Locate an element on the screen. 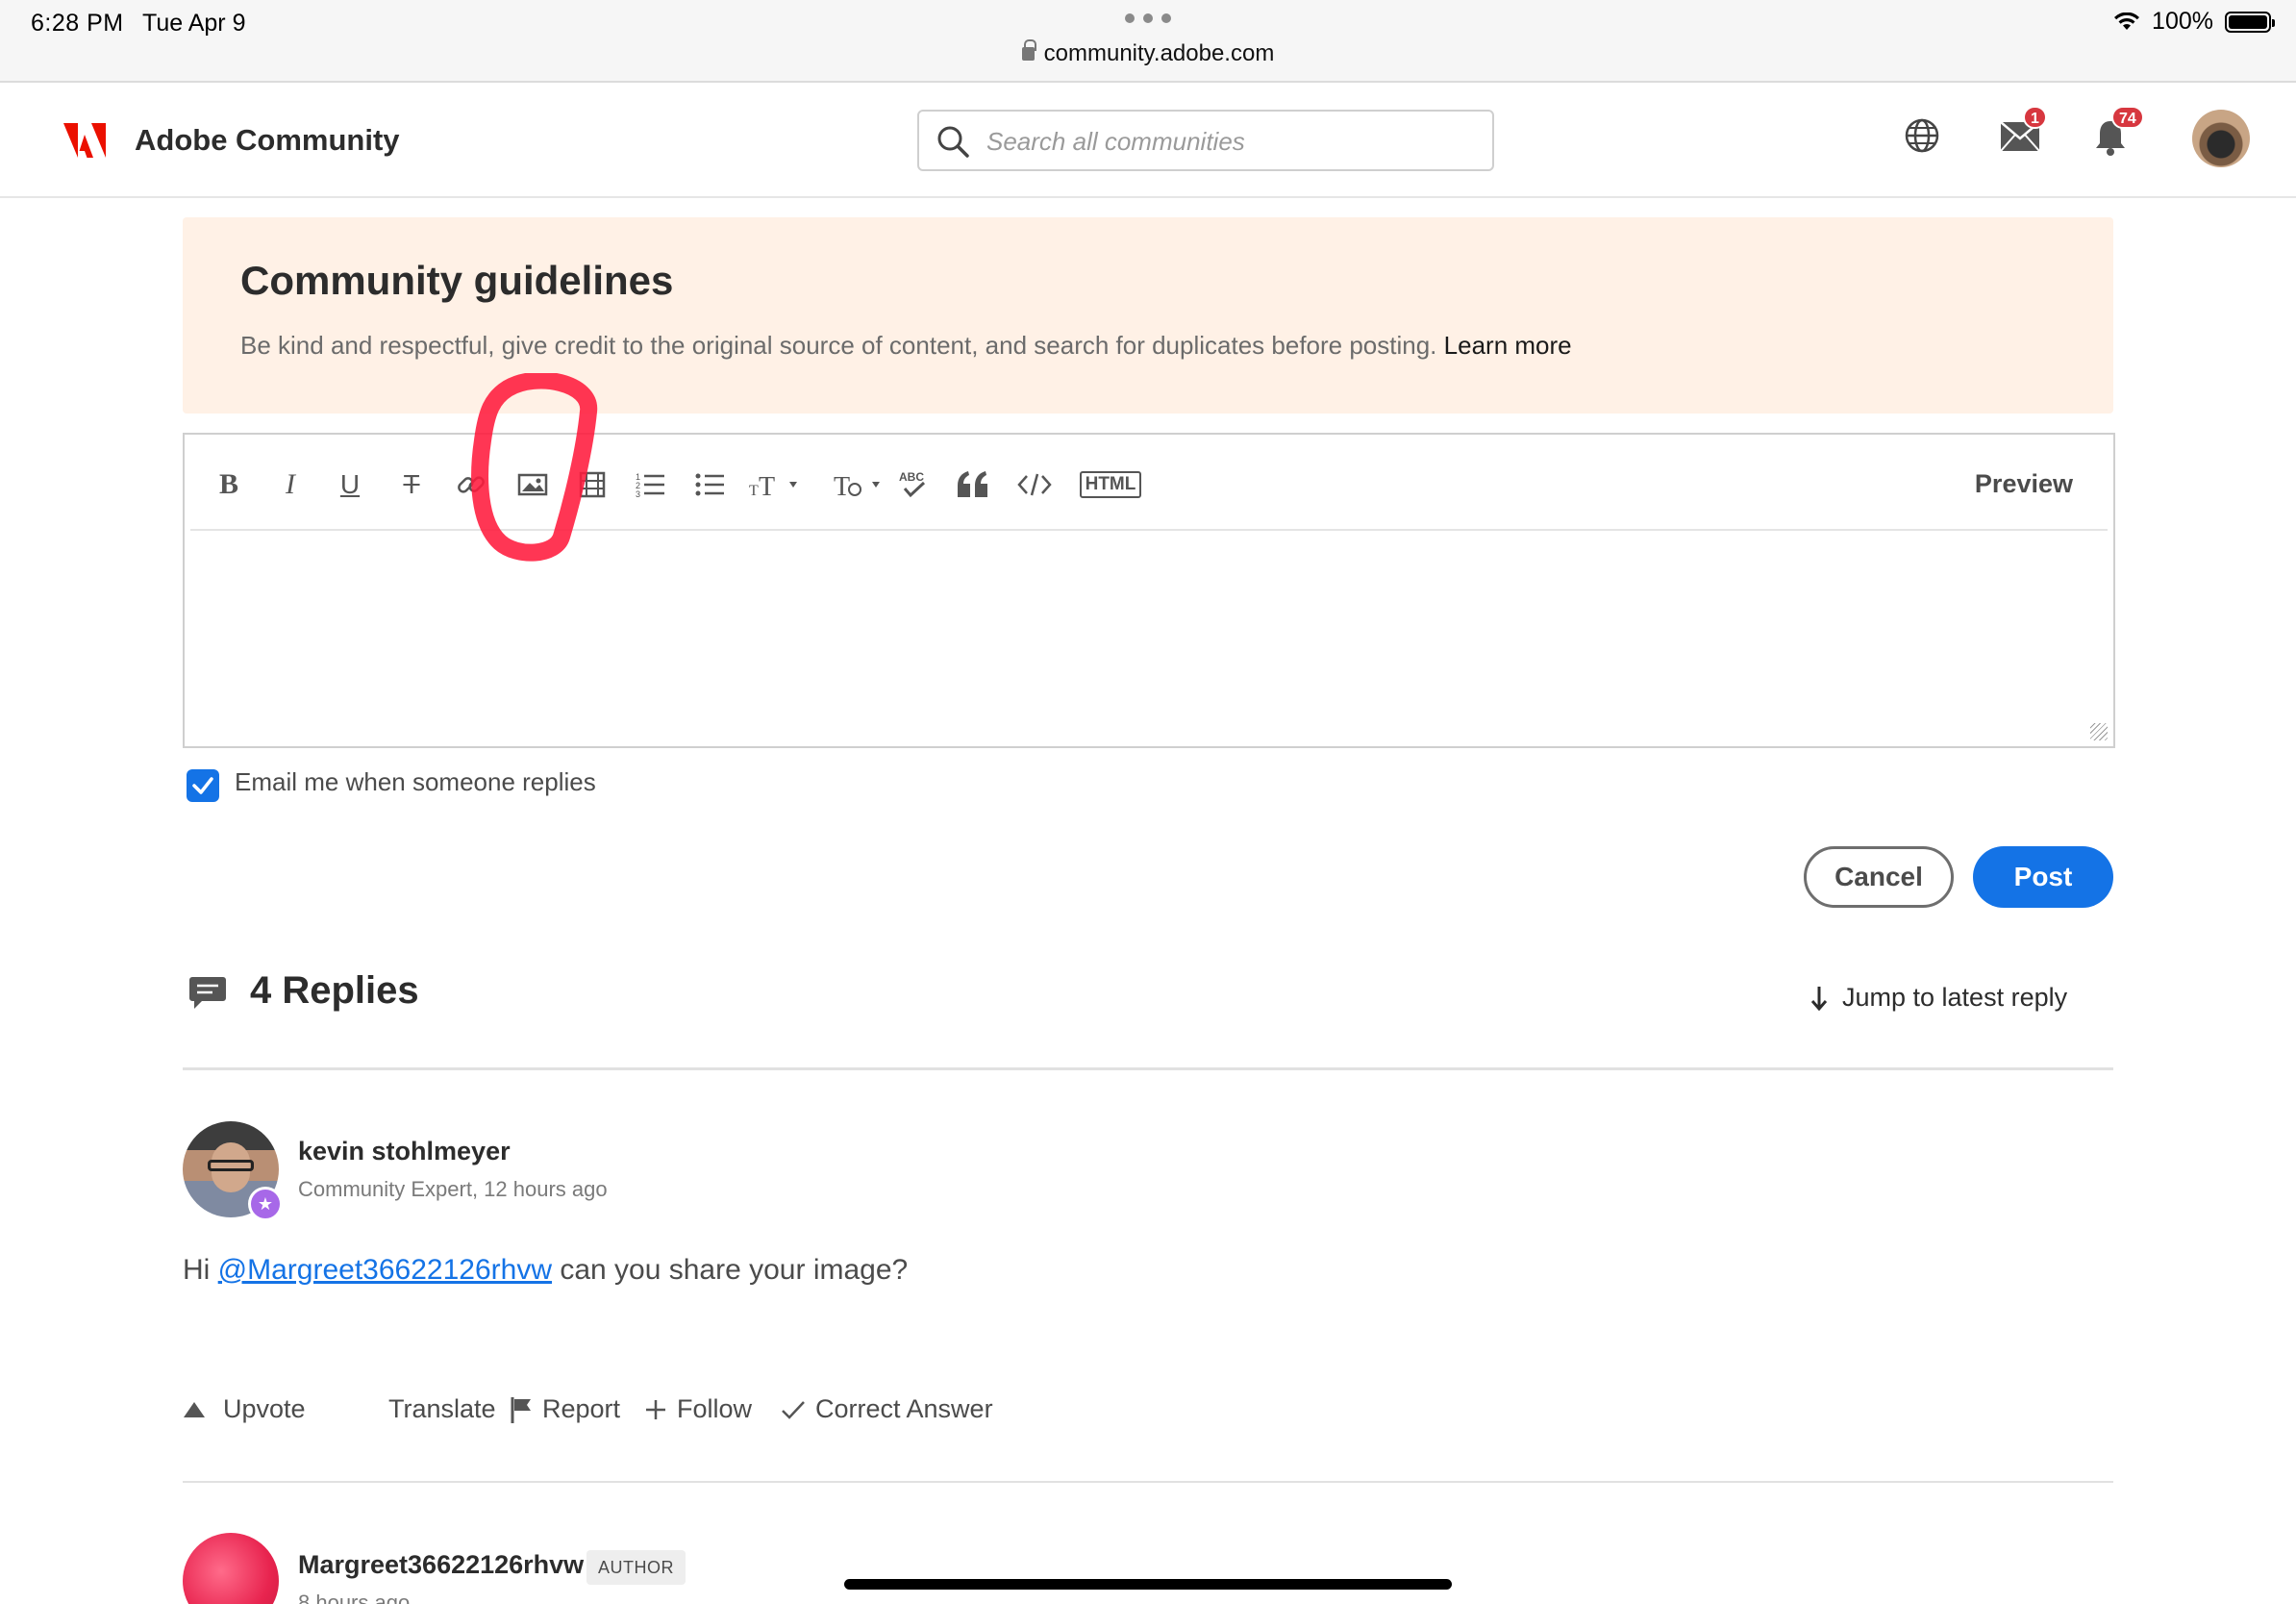  status-indicators: 100% is located at coordinates (2194, 22).